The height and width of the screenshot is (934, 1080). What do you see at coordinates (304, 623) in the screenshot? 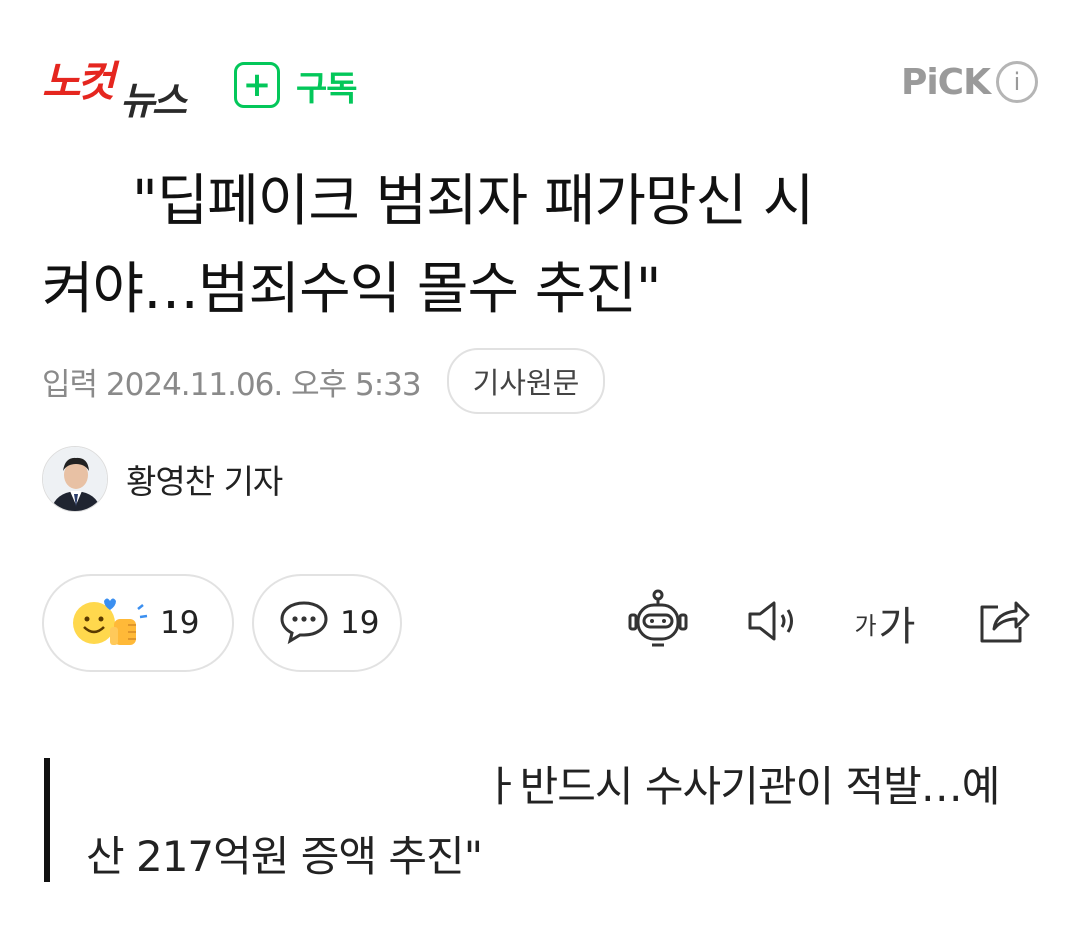
I see `comment-icon` at bounding box center [304, 623].